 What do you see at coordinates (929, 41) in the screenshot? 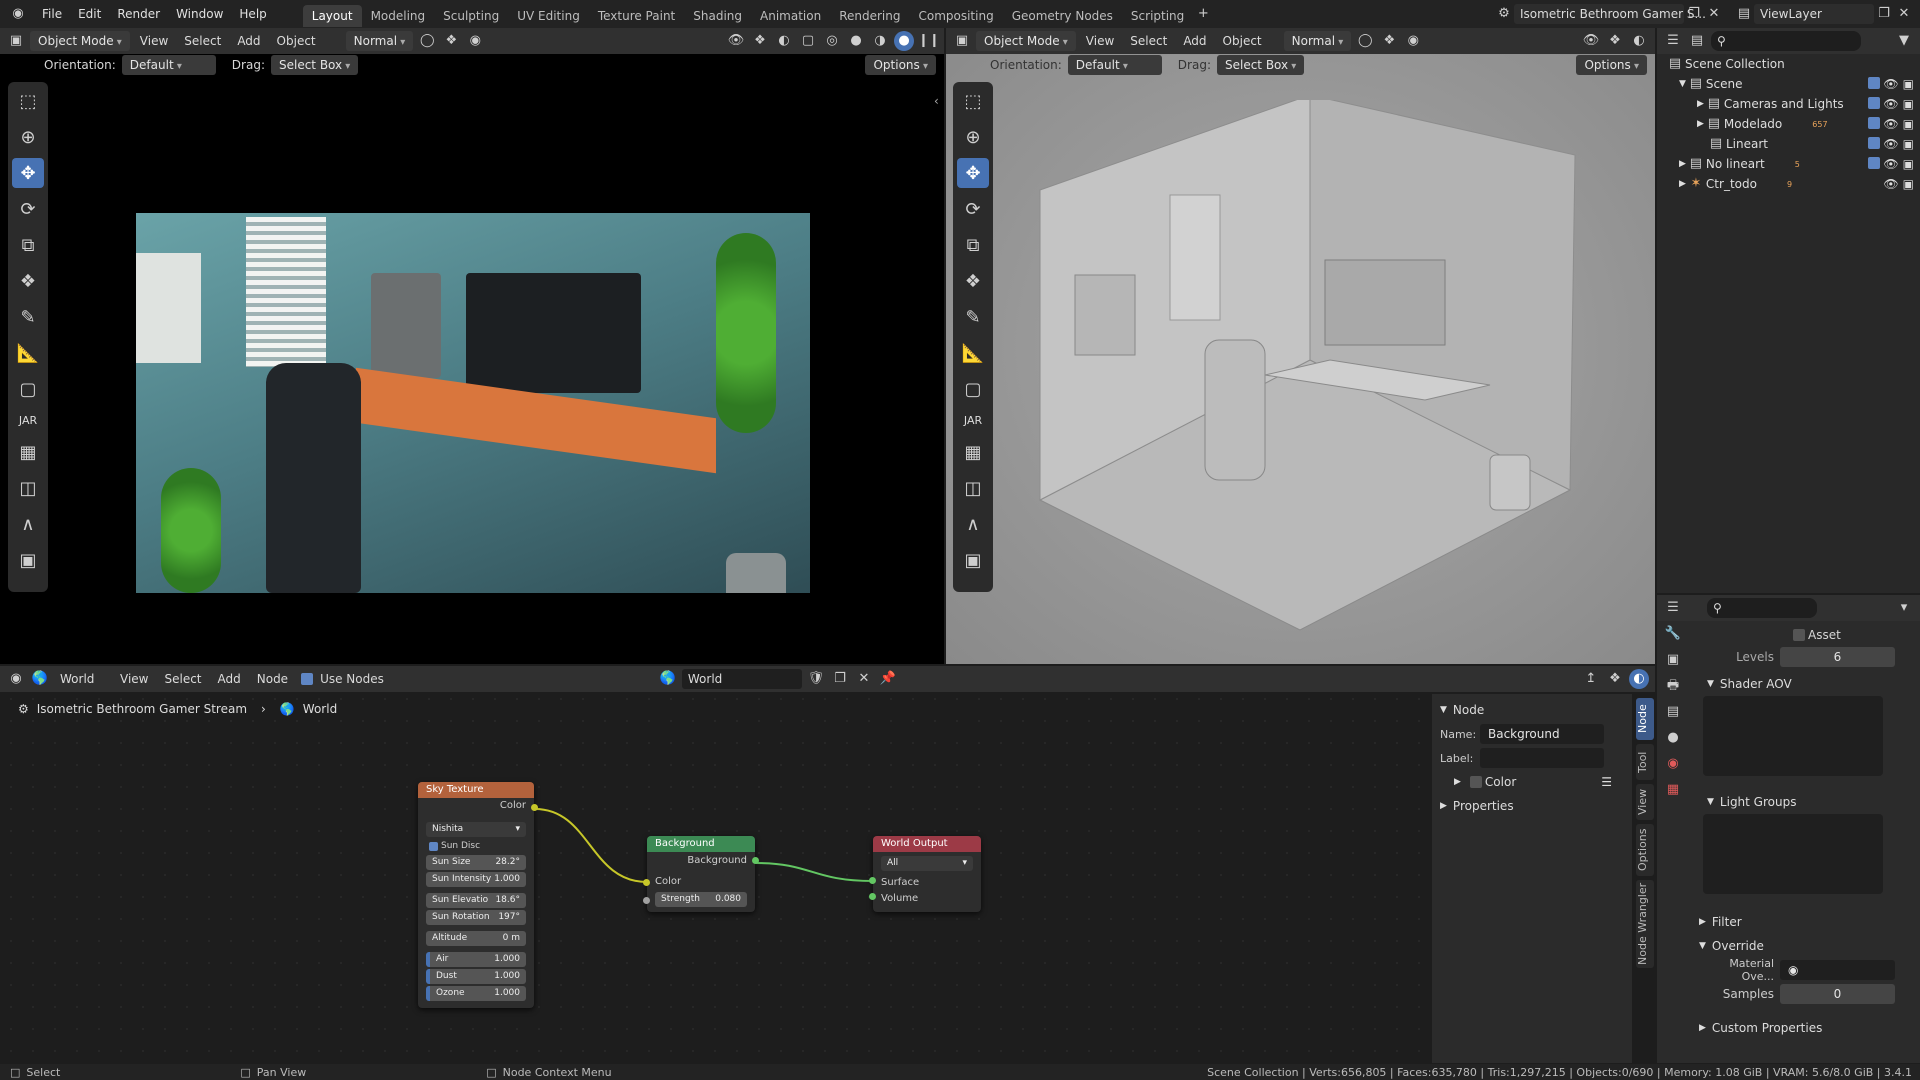
I see `pause-render-icon: ❙❙` at bounding box center [929, 41].